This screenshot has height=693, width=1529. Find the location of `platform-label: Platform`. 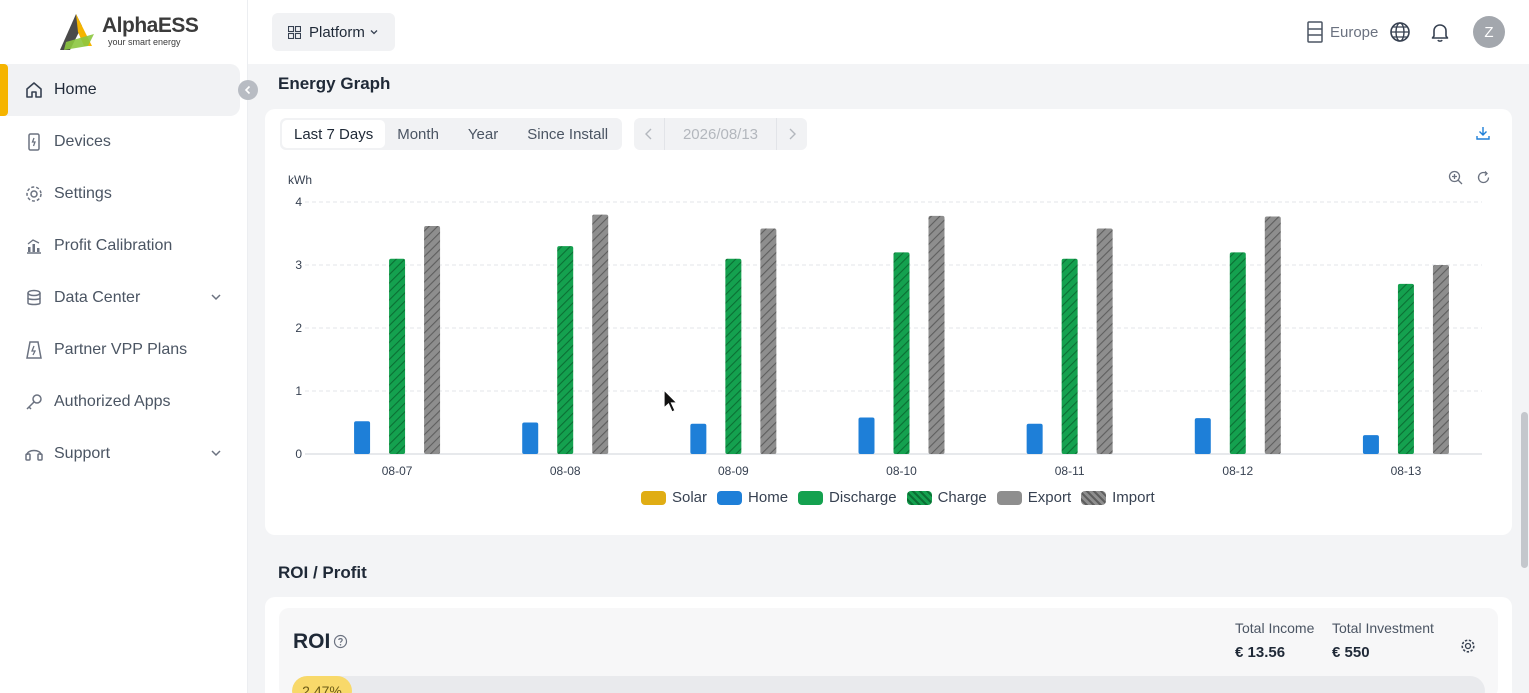

platform-label: Platform is located at coordinates (337, 32).